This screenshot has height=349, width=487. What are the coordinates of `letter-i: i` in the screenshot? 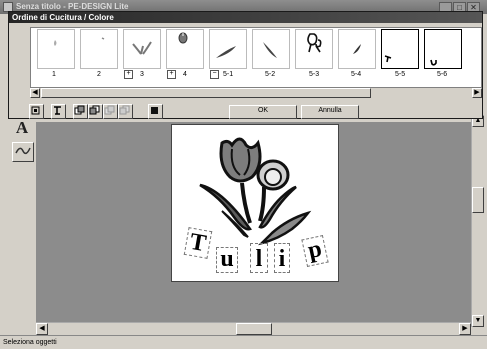 It's located at (282, 258).